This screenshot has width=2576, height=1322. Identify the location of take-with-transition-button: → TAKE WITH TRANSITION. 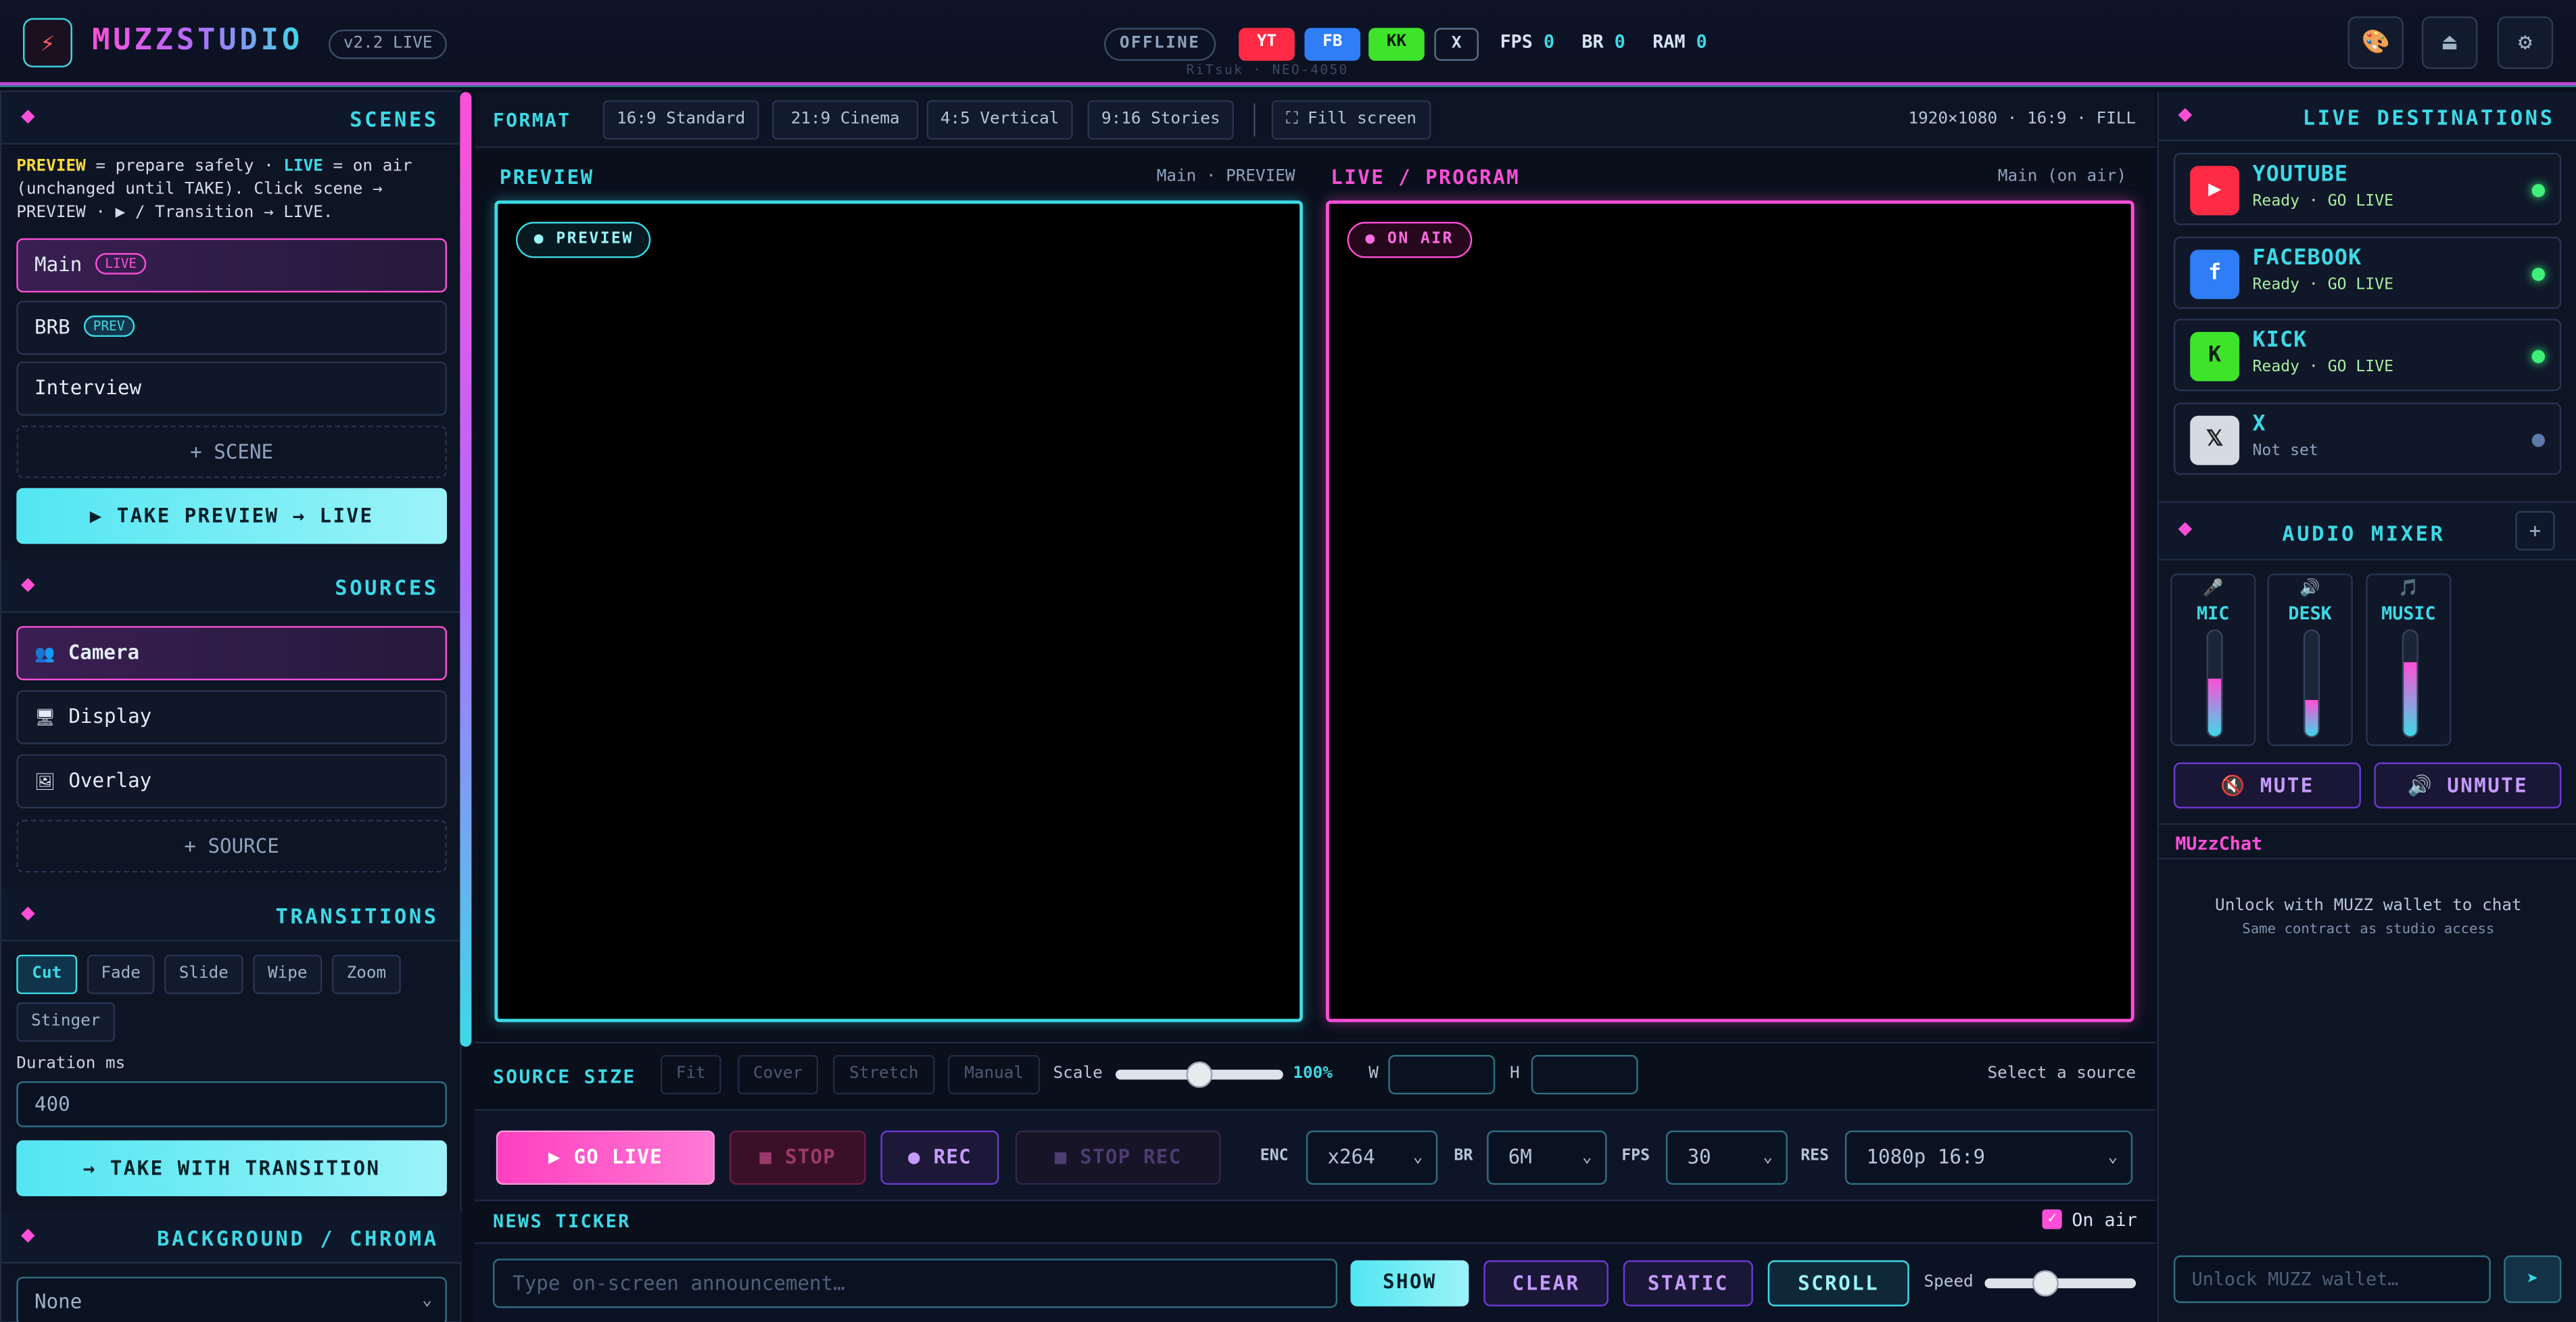
(231, 1168).